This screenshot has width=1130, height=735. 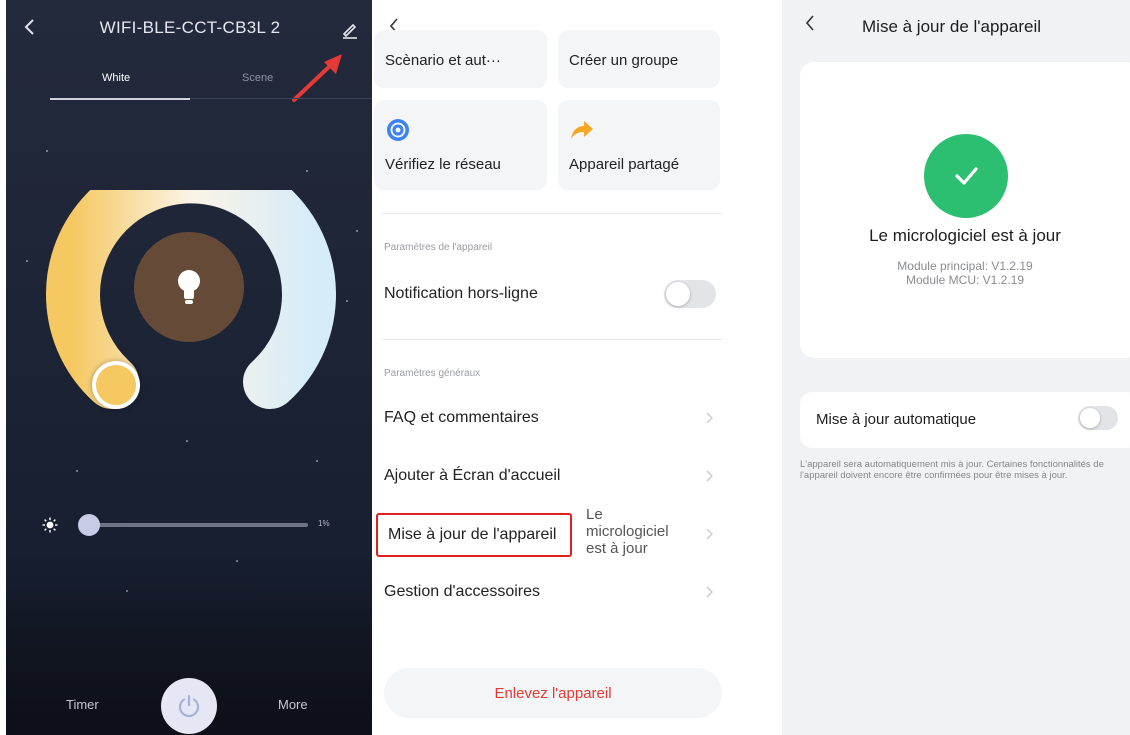 I want to click on check-network-card: Vérifiez le réseau, so click(x=460, y=145).